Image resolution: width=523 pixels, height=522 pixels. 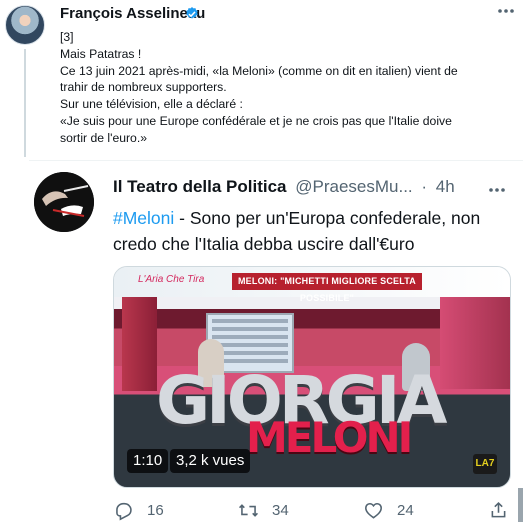 What do you see at coordinates (248, 510) in the screenshot?
I see `retweet-icon` at bounding box center [248, 510].